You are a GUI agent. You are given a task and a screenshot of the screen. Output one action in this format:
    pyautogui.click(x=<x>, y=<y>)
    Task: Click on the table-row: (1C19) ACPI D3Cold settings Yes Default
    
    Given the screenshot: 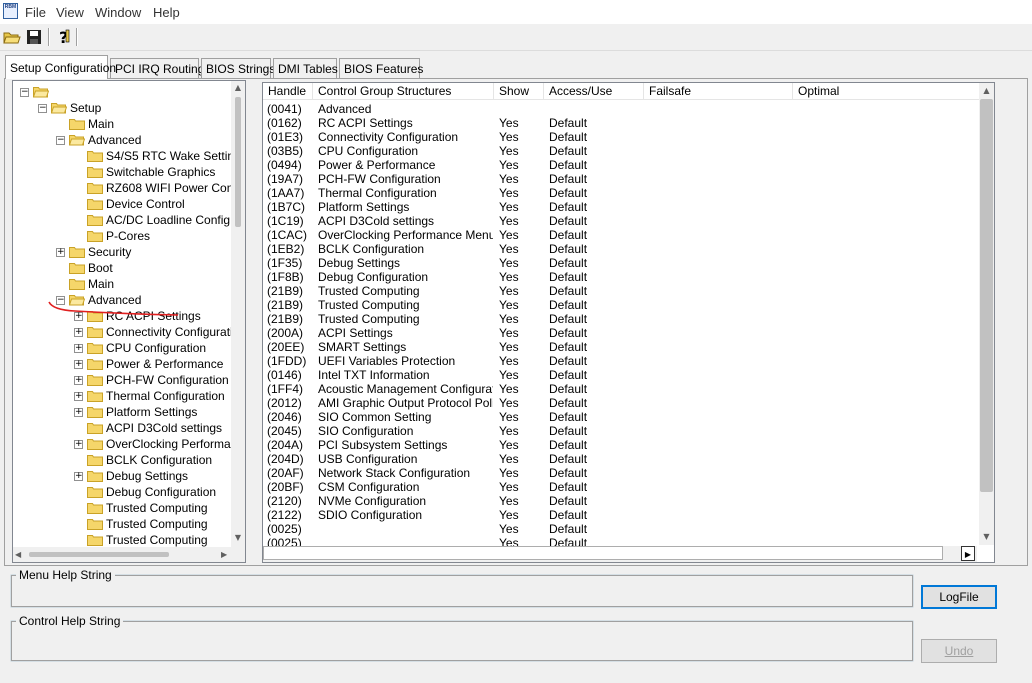 What is the action you would take?
    pyautogui.click(x=628, y=221)
    